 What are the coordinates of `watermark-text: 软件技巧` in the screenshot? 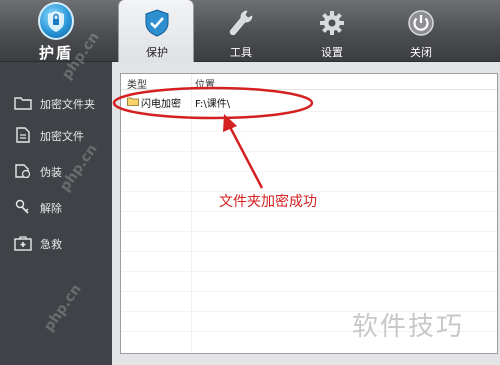 It's located at (408, 327).